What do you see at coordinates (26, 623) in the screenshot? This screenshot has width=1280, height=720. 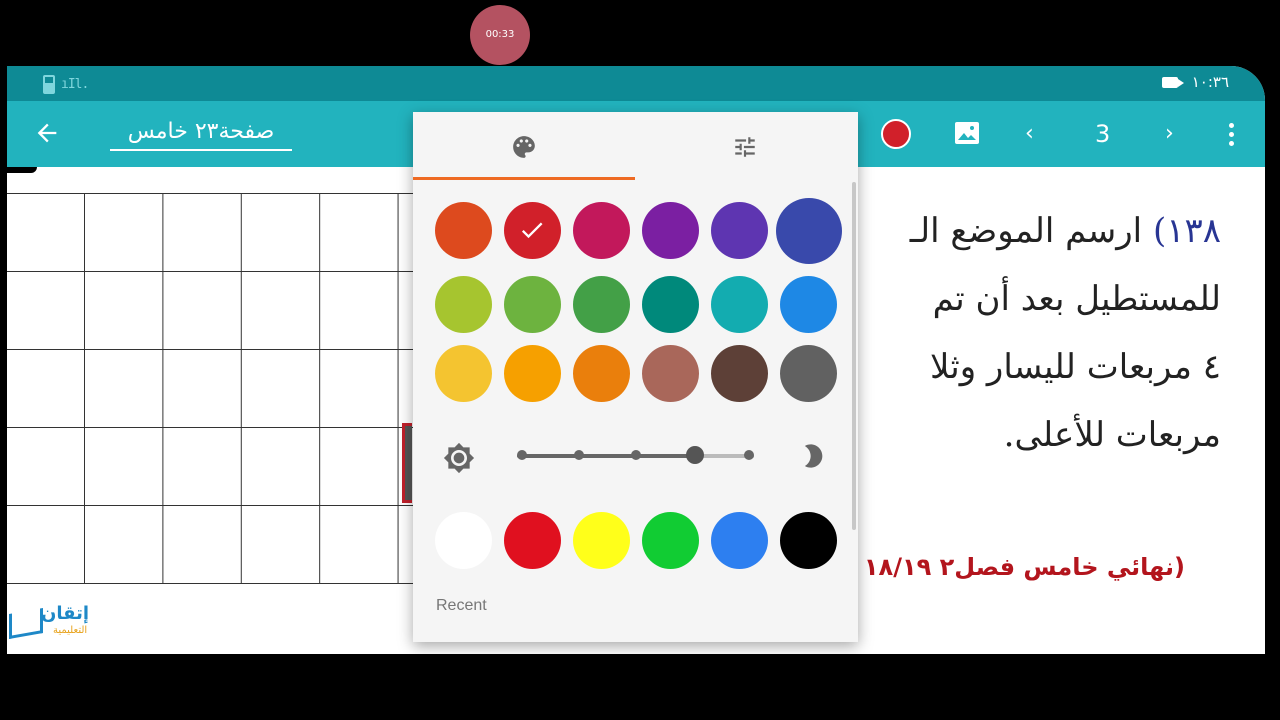 I see `book-icon` at bounding box center [26, 623].